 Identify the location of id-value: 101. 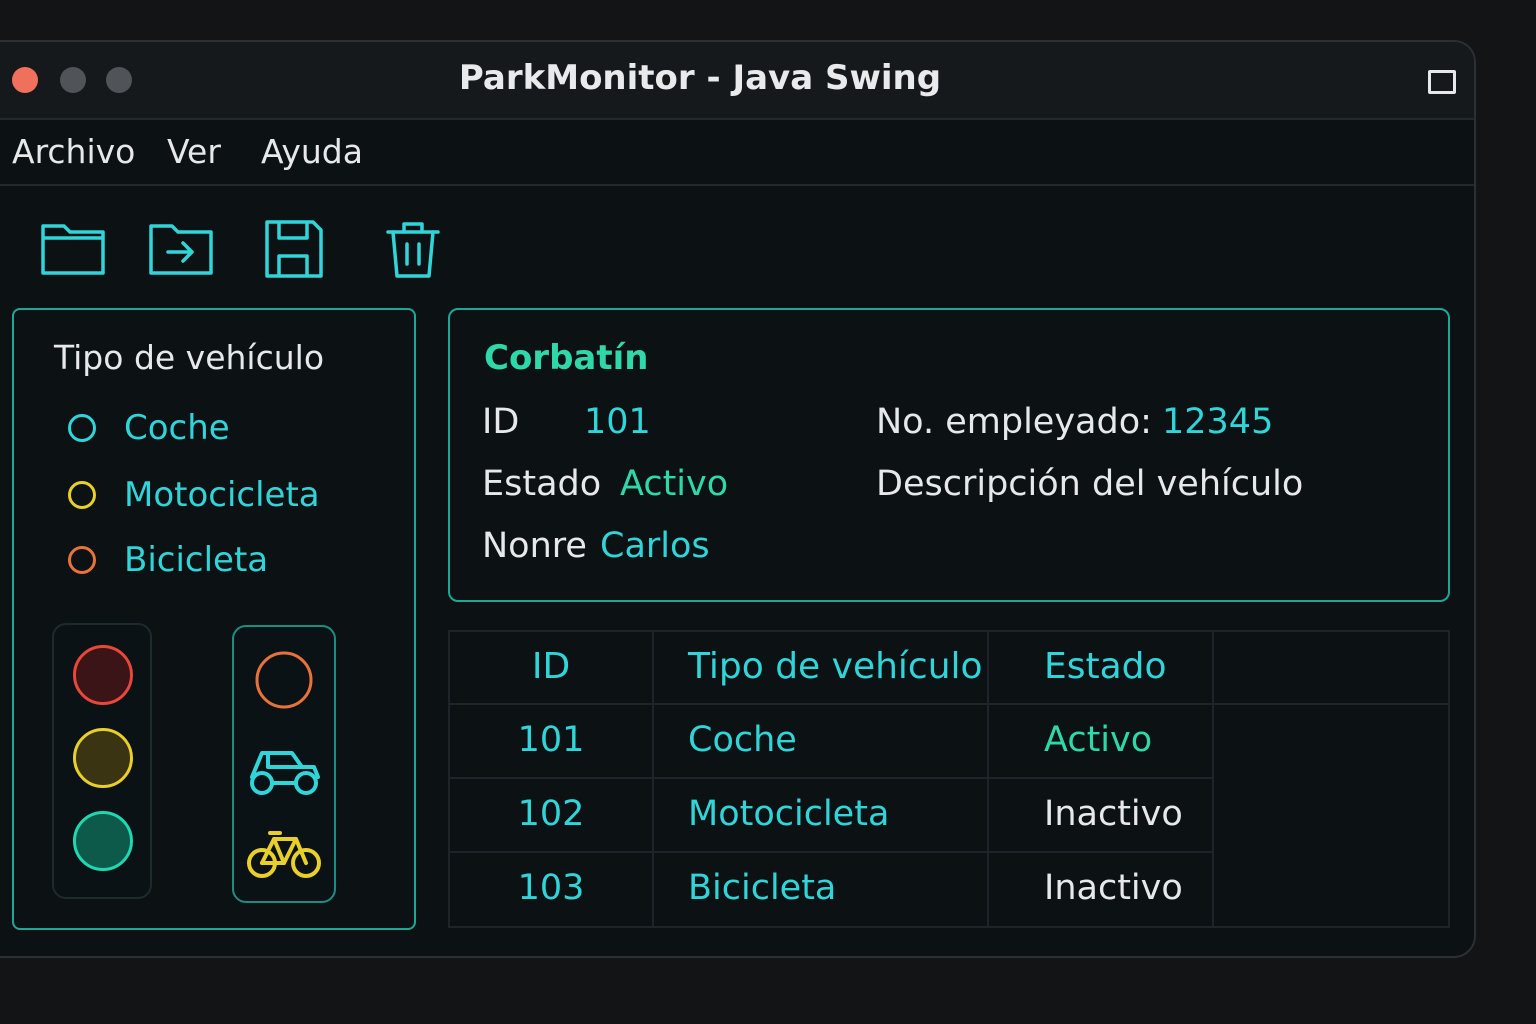
(617, 422).